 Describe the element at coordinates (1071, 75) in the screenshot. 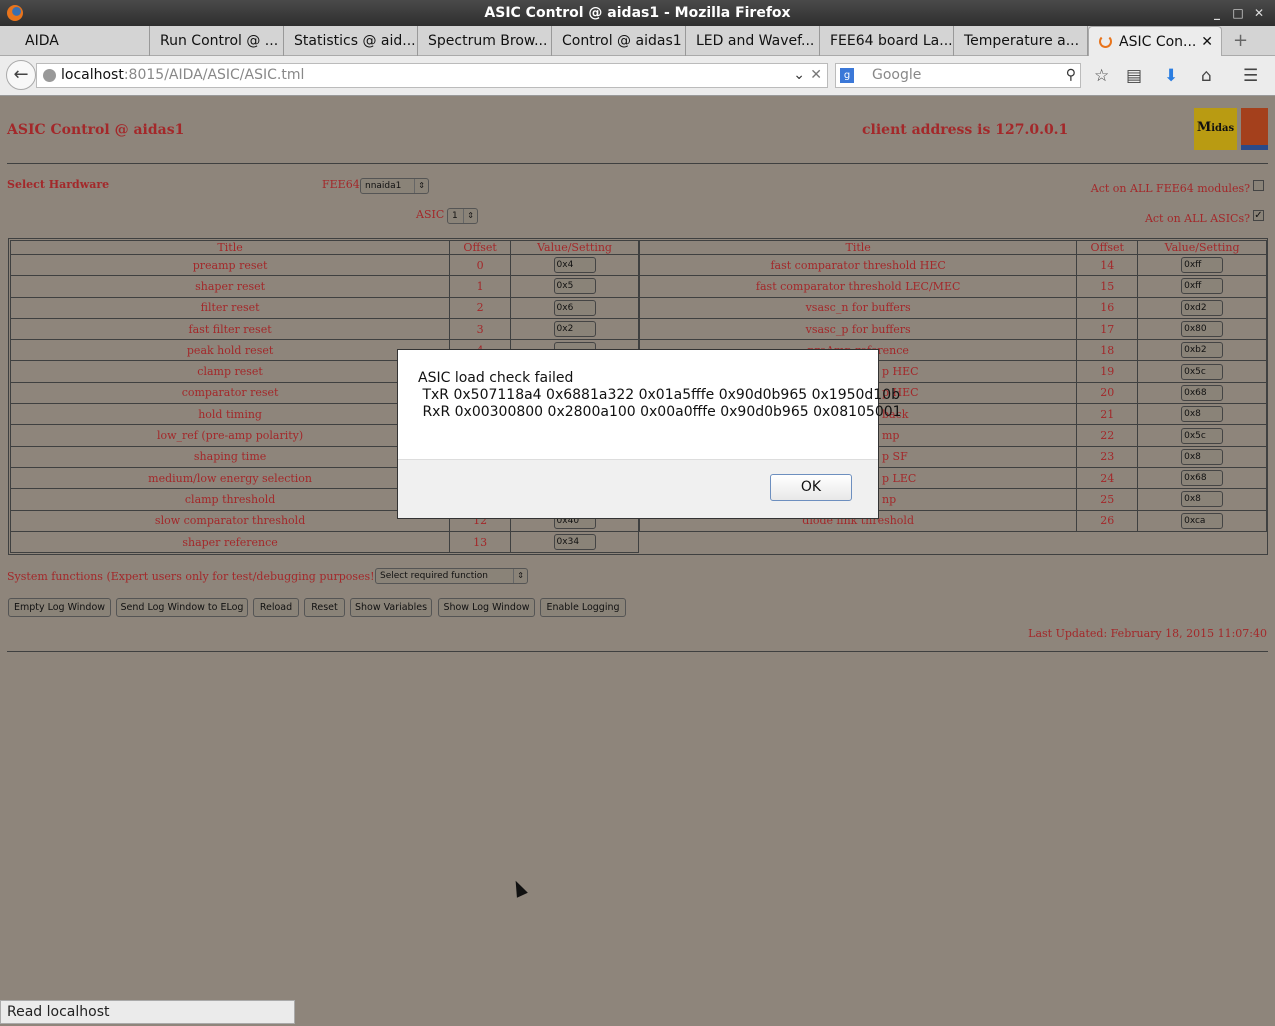

I see `binoculars-icon: ⚲` at that location.